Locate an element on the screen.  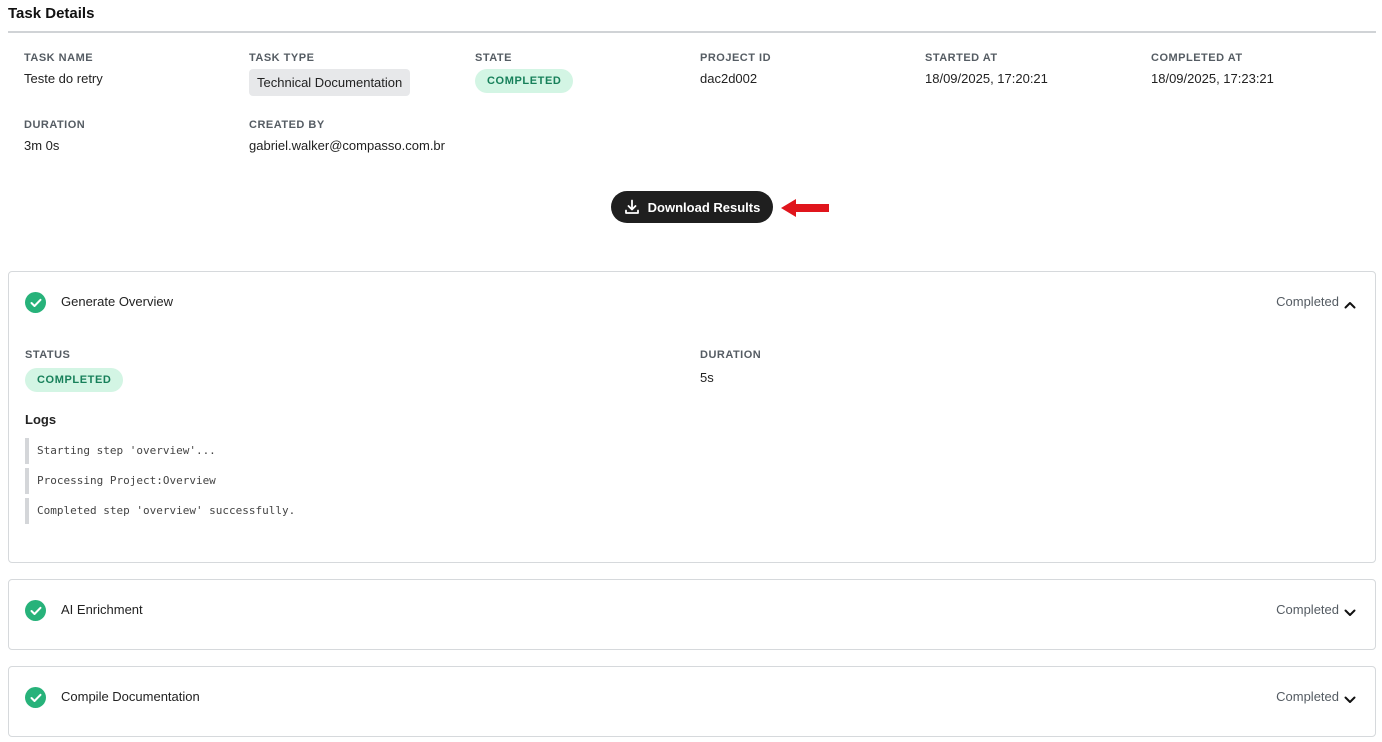
download-results-label: Download Results is located at coordinates (704, 207).